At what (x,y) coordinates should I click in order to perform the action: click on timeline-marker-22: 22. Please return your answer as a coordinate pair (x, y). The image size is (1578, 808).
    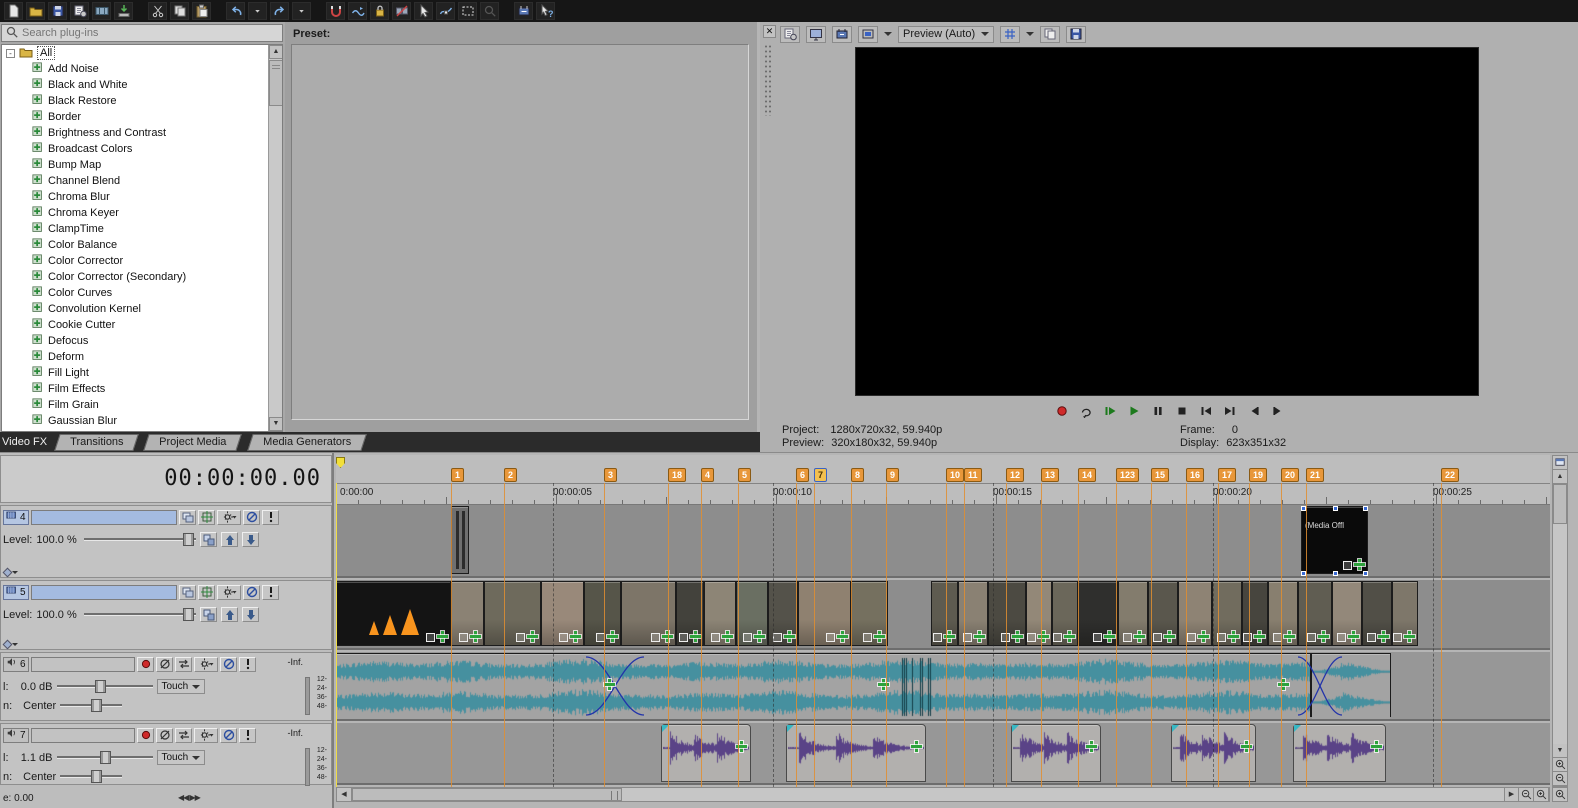
    Looking at the image, I should click on (1450, 475).